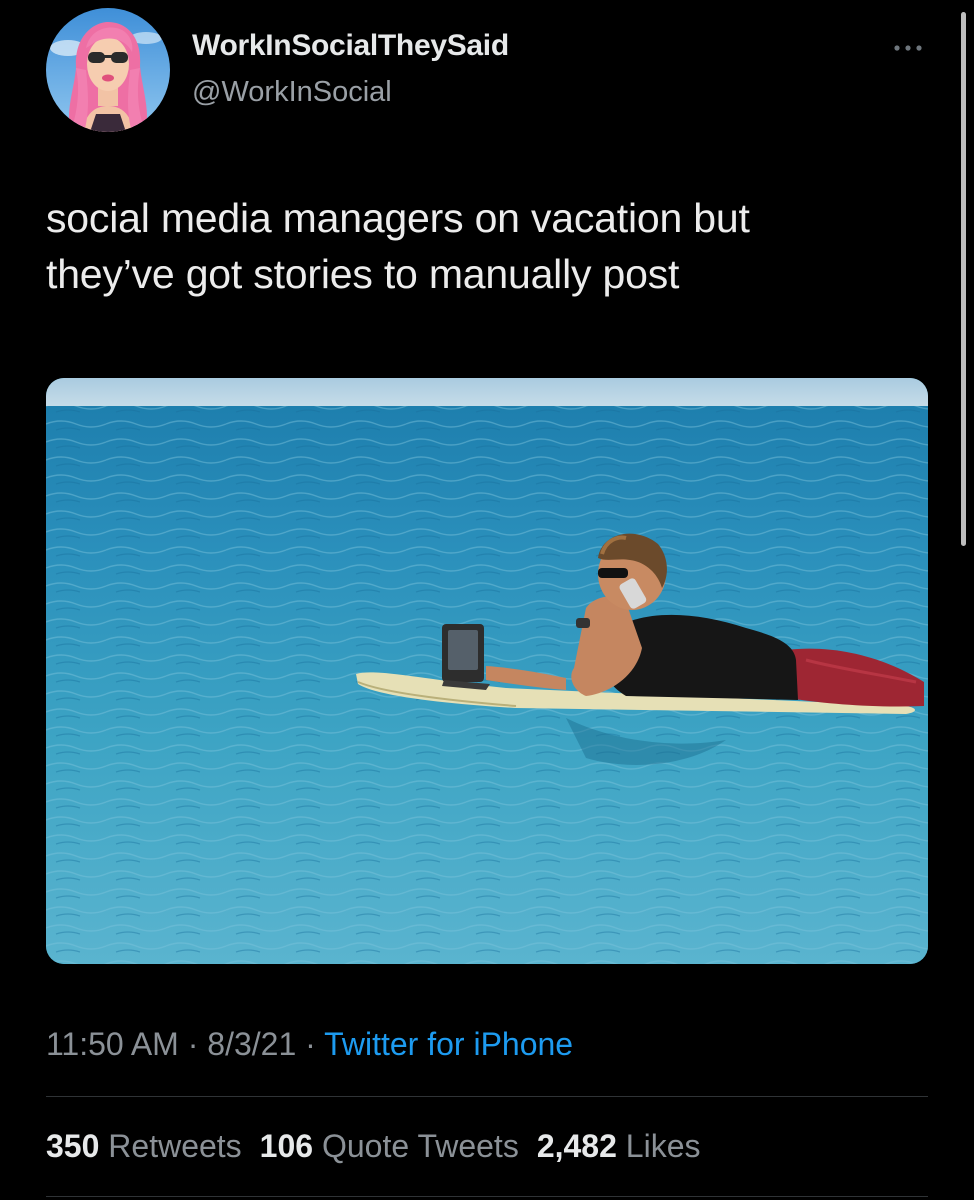 This screenshot has width=974, height=1200. I want to click on avatar-pink-hair-icon, so click(108, 70).